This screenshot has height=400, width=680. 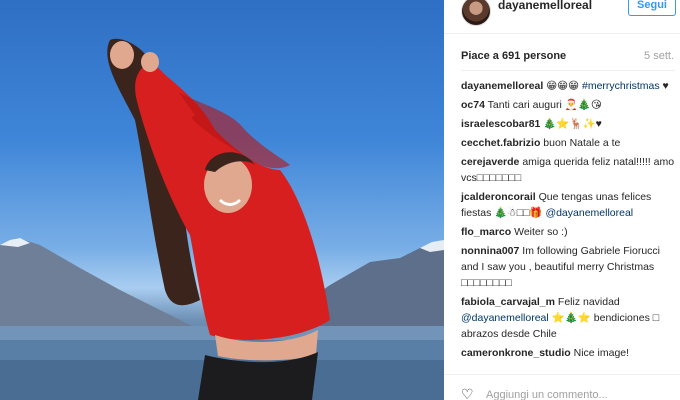 What do you see at coordinates (562, 17) in the screenshot?
I see `post-header: dayanemelloreal Segui` at bounding box center [562, 17].